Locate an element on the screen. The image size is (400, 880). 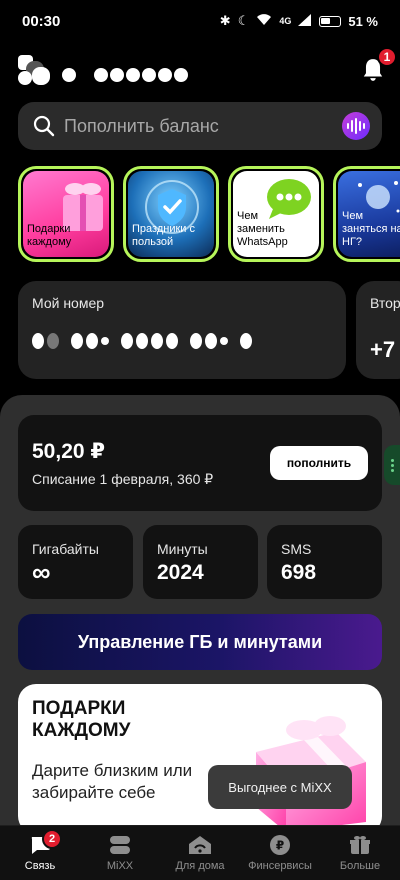
status-icons: ✱ ☾ 4G 51 % is located at coordinates (299, 21).